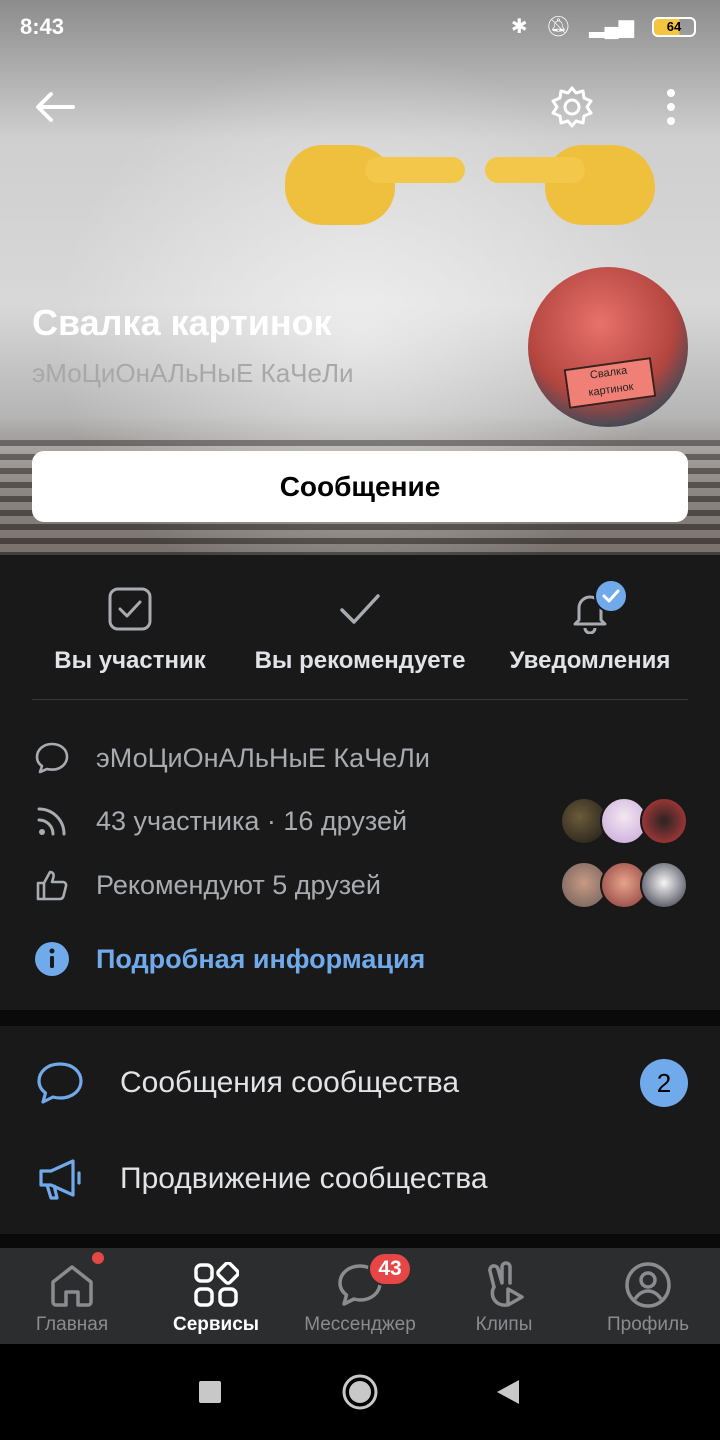  Describe the element at coordinates (664, 1083) in the screenshot. I see `messages-count-badge: 2` at that location.